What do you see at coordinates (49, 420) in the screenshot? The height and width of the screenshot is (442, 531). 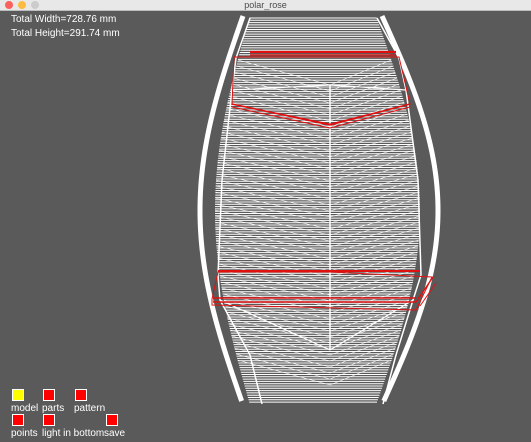 I see `light-in-bottom-checkbox` at bounding box center [49, 420].